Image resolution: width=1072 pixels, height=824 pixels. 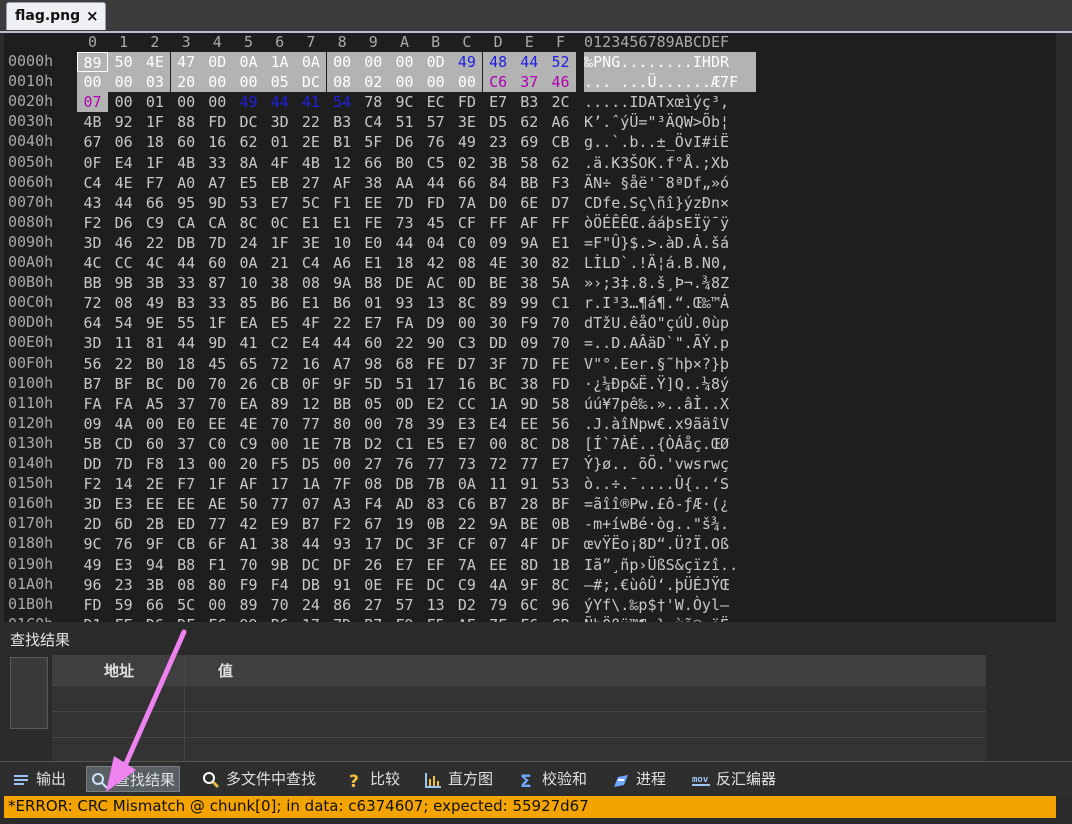 What do you see at coordinates (656, 544) in the screenshot?
I see `ascii-text: œvŸËo¡8D“.Ü?Ï.Oß` at bounding box center [656, 544].